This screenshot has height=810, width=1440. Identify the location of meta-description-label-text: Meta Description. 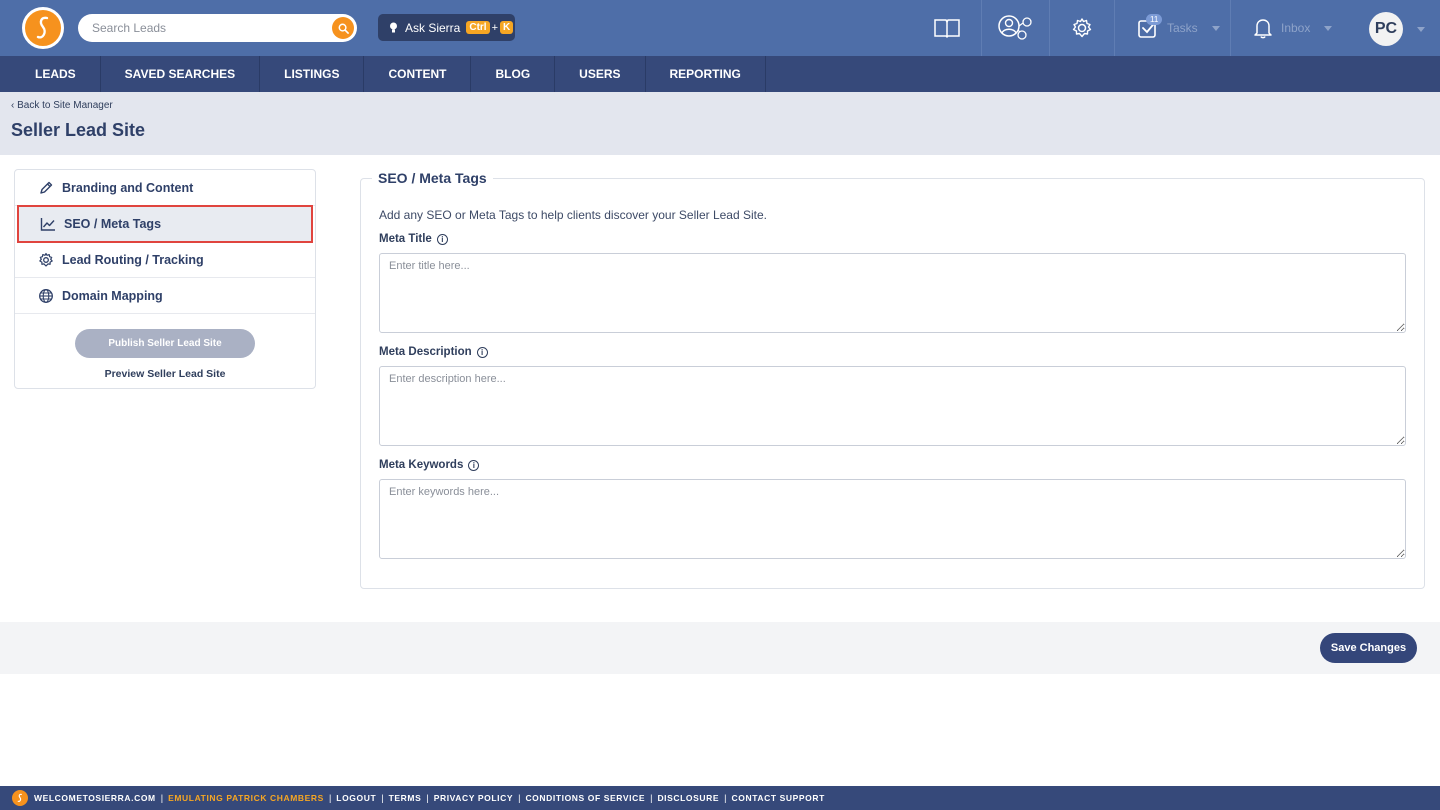
(425, 352).